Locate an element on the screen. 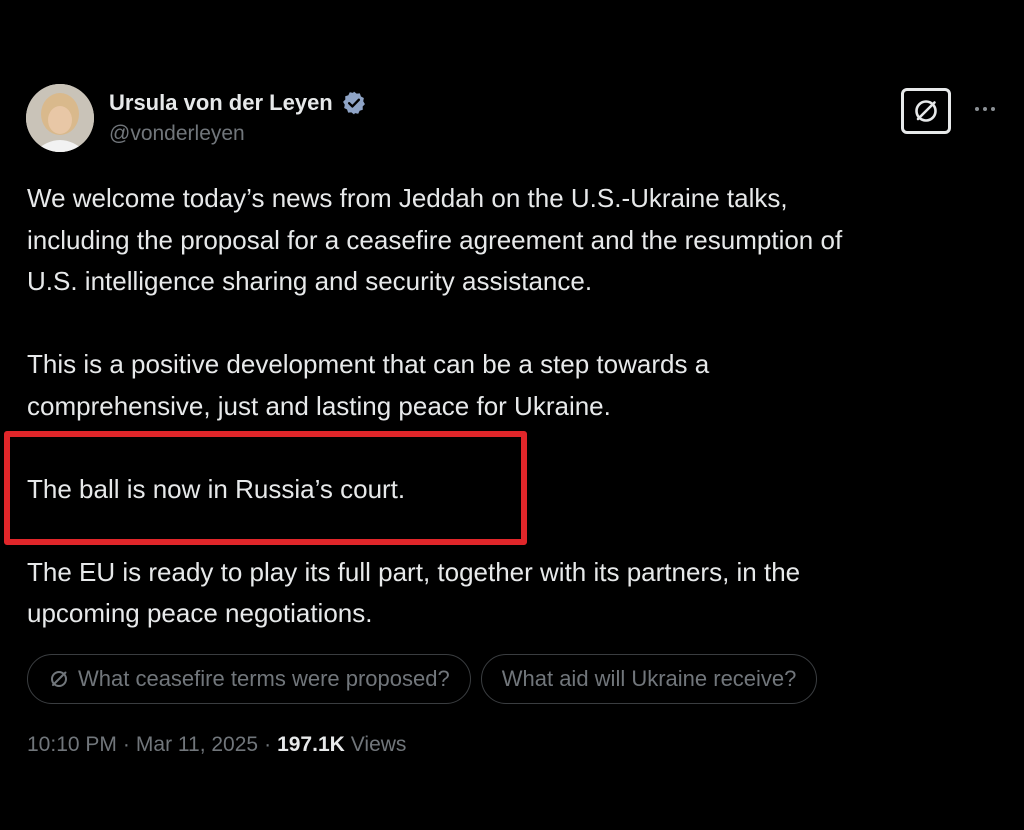 This screenshot has height=830, width=1024. name-row: Ursula von der Leyen is located at coordinates (238, 103).